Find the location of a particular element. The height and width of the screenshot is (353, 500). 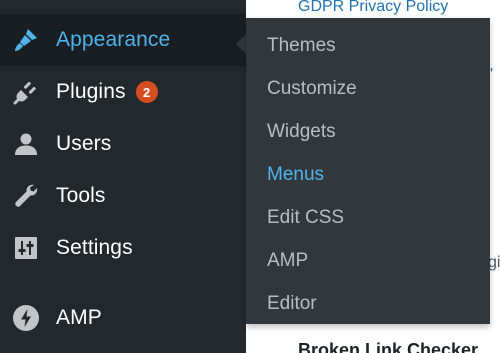

sidebar-item-tools: Tools is located at coordinates (123, 196).